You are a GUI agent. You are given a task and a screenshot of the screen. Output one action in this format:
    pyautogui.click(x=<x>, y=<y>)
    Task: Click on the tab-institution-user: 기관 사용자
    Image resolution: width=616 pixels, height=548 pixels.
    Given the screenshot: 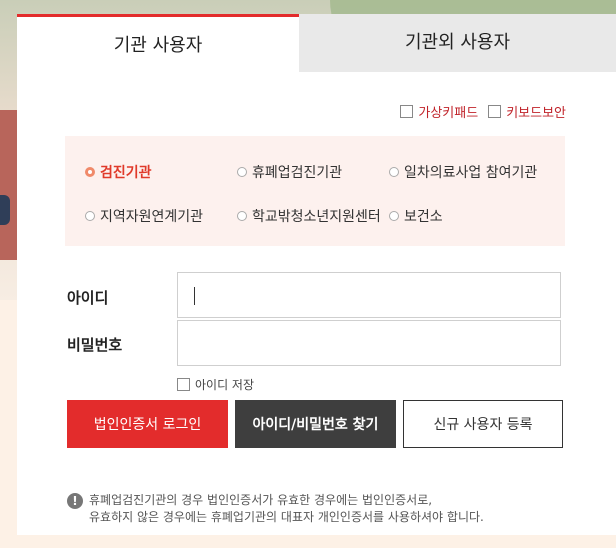 What is the action you would take?
    pyautogui.click(x=158, y=43)
    